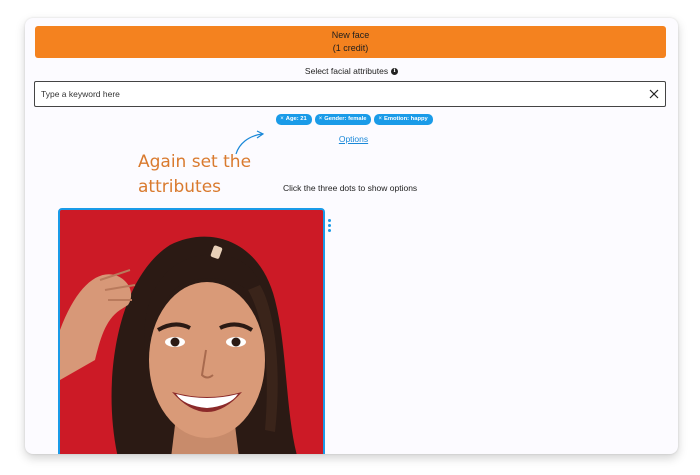 Image resolution: width=700 pixels, height=475 pixels. Describe the element at coordinates (350, 35) in the screenshot. I see `new-face-label: New face` at that location.